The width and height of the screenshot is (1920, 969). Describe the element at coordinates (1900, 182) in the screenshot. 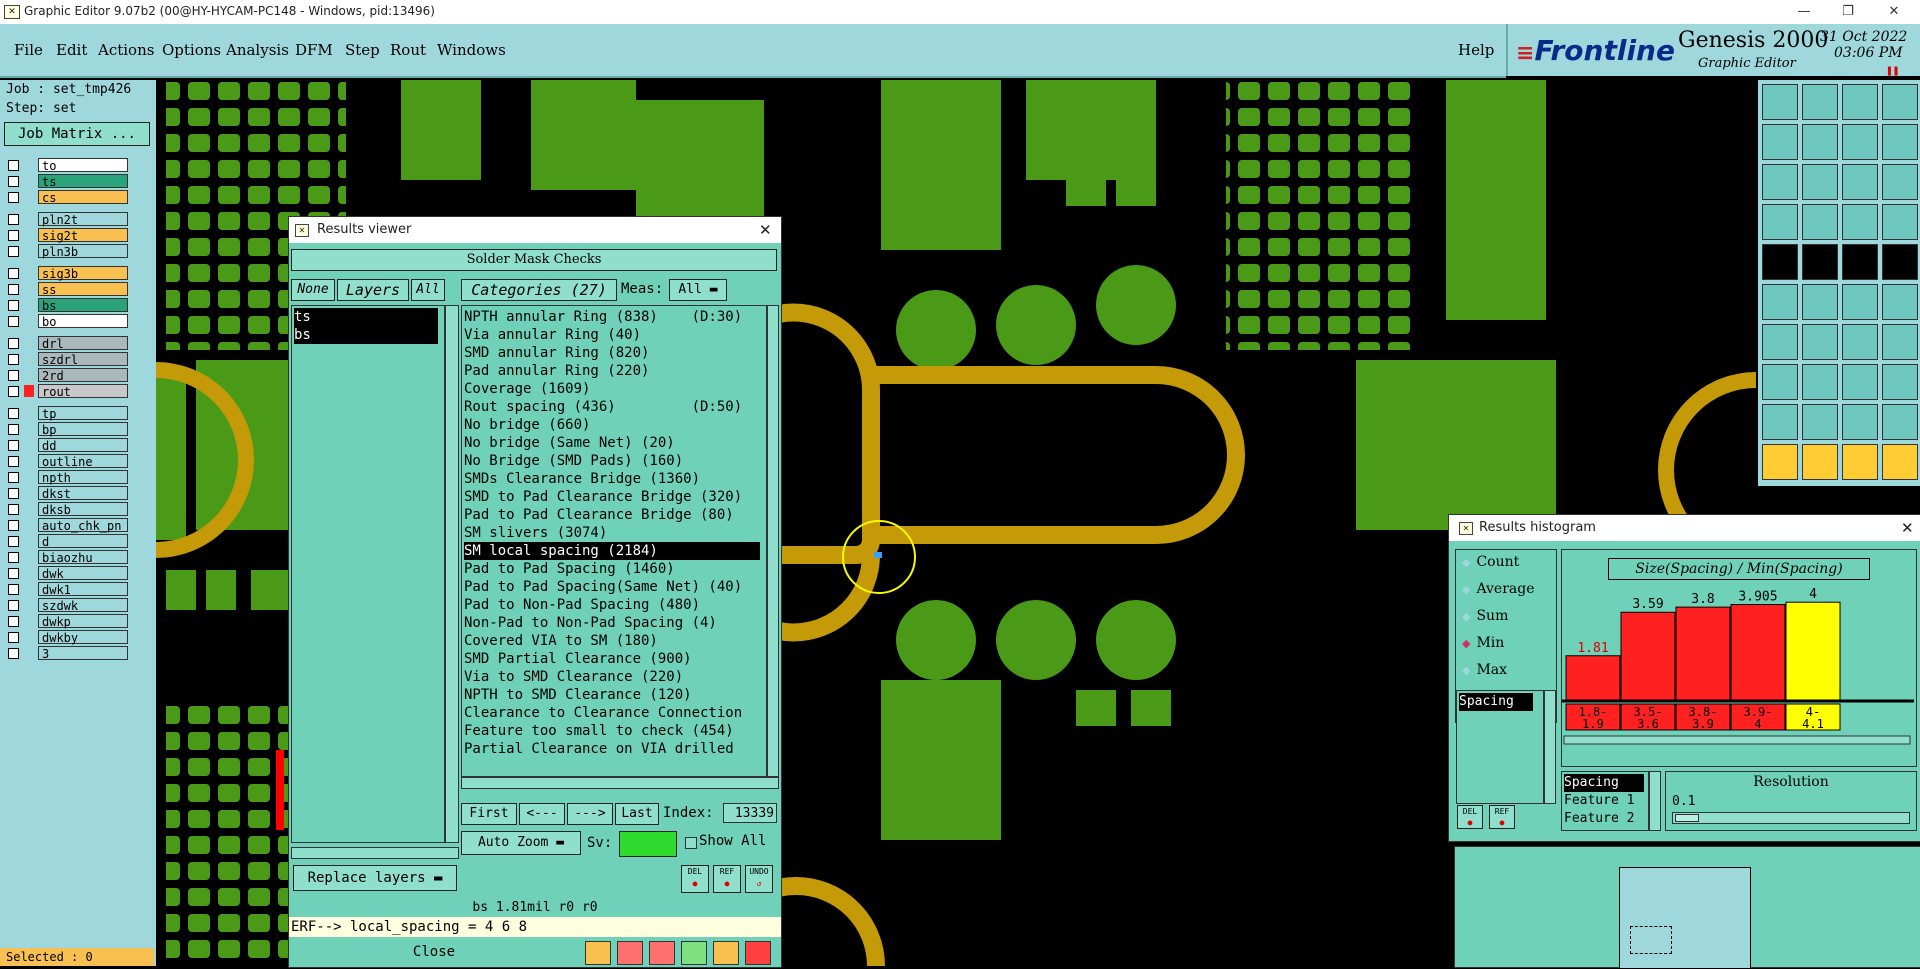

I see `help-icon` at that location.